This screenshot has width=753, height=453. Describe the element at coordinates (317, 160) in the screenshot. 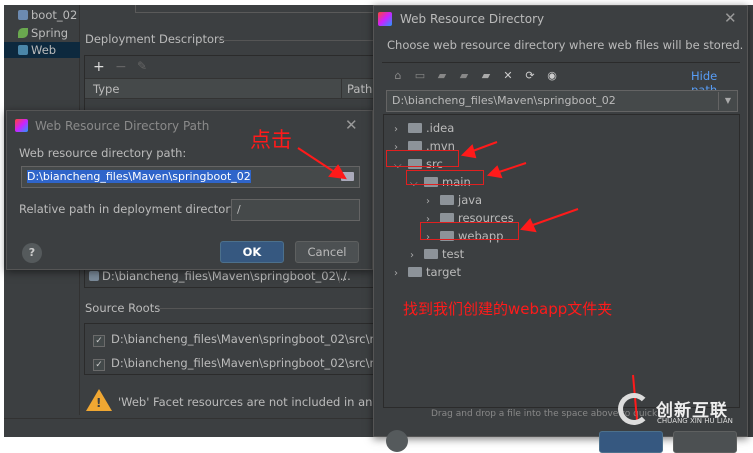

I see `arrow-to-browse` at that location.